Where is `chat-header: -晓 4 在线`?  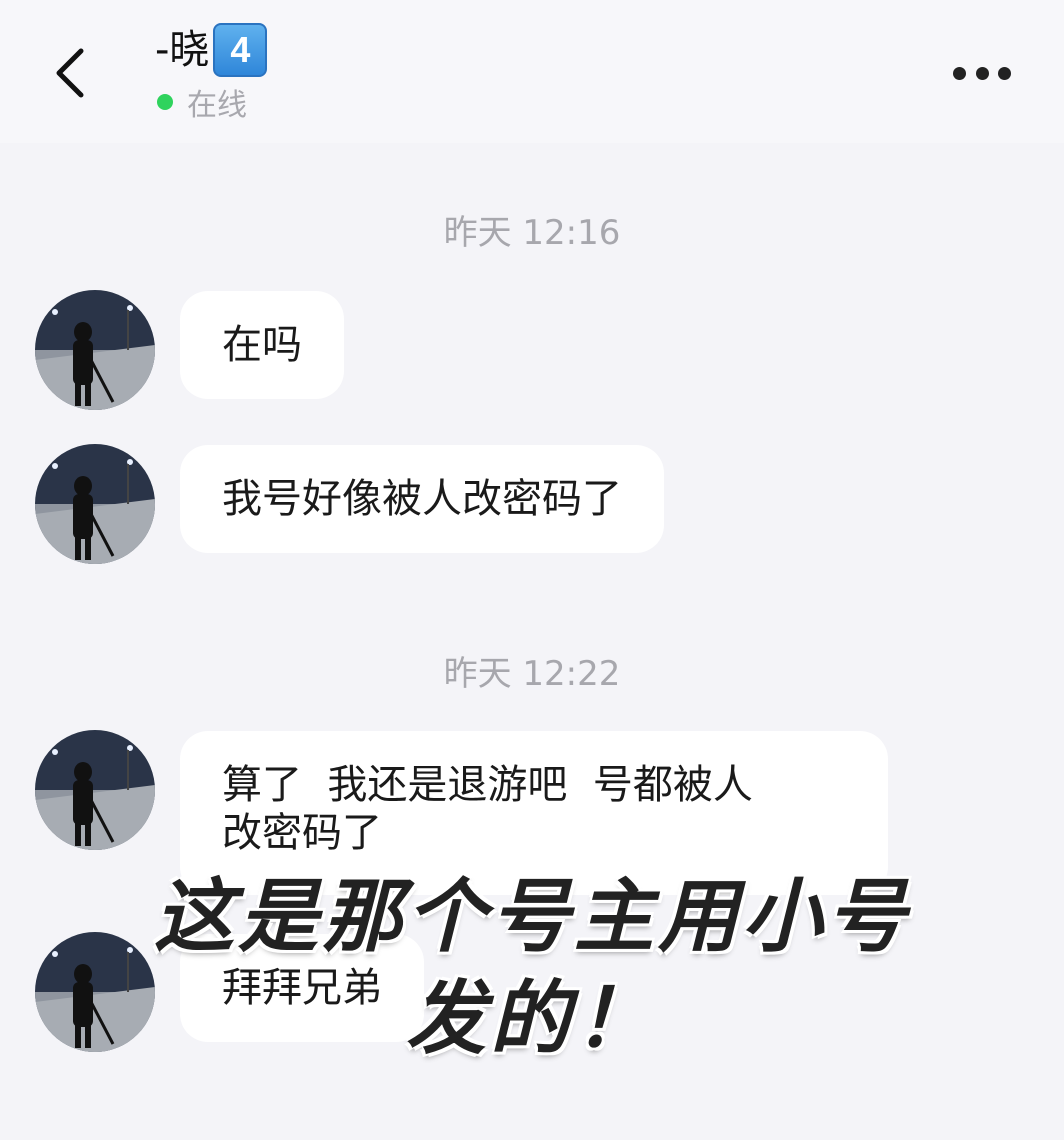
chat-header: -晓 4 在线 is located at coordinates (532, 71).